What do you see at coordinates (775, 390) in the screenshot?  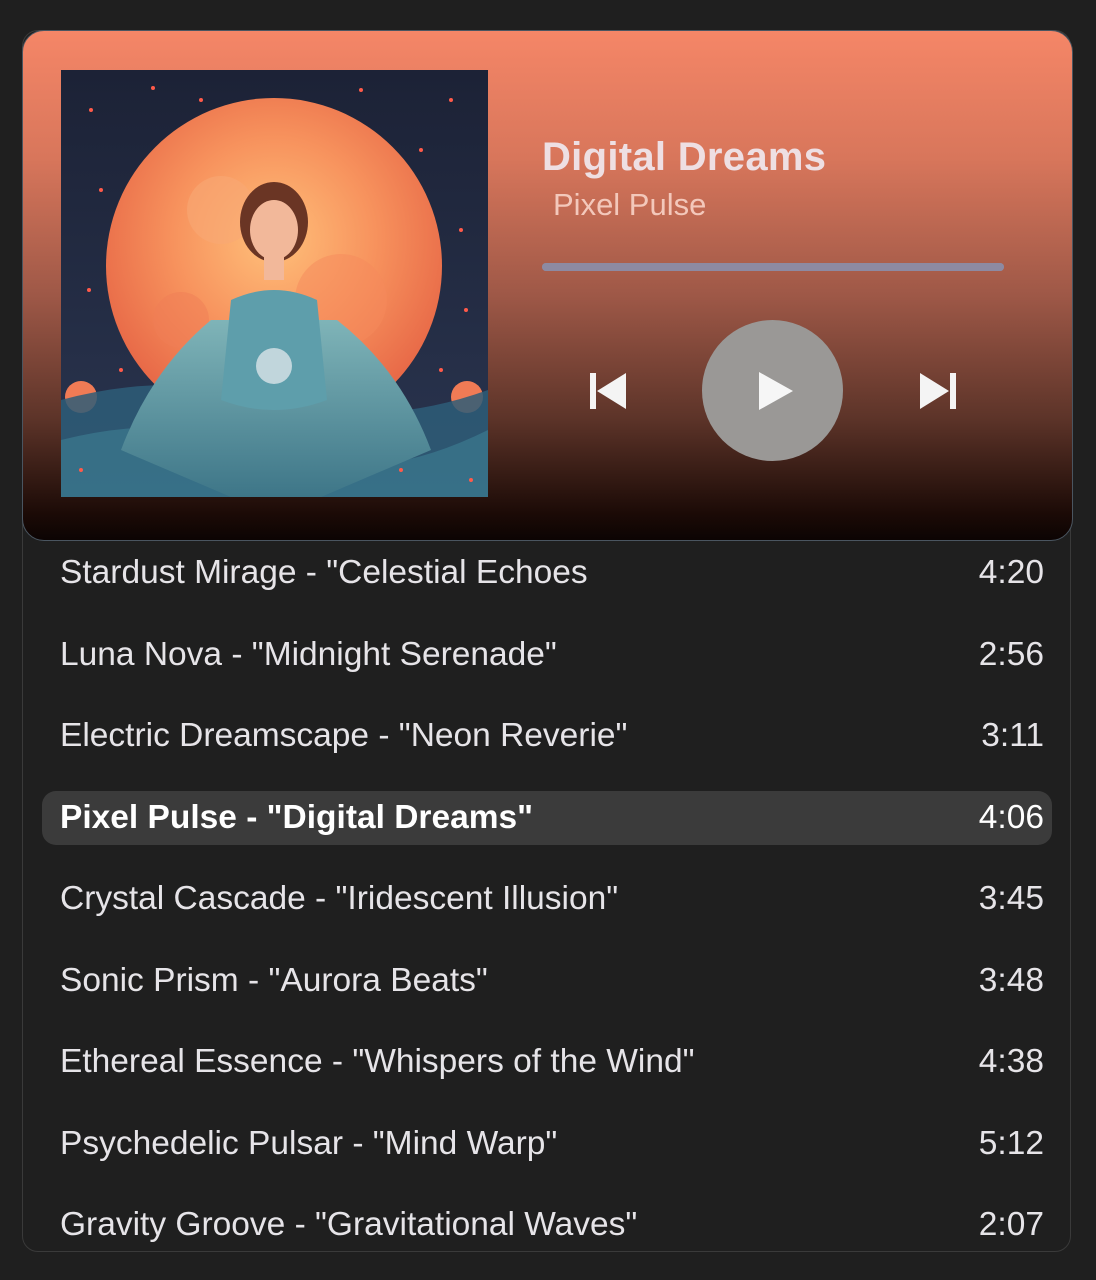 I see `play-icon` at bounding box center [775, 390].